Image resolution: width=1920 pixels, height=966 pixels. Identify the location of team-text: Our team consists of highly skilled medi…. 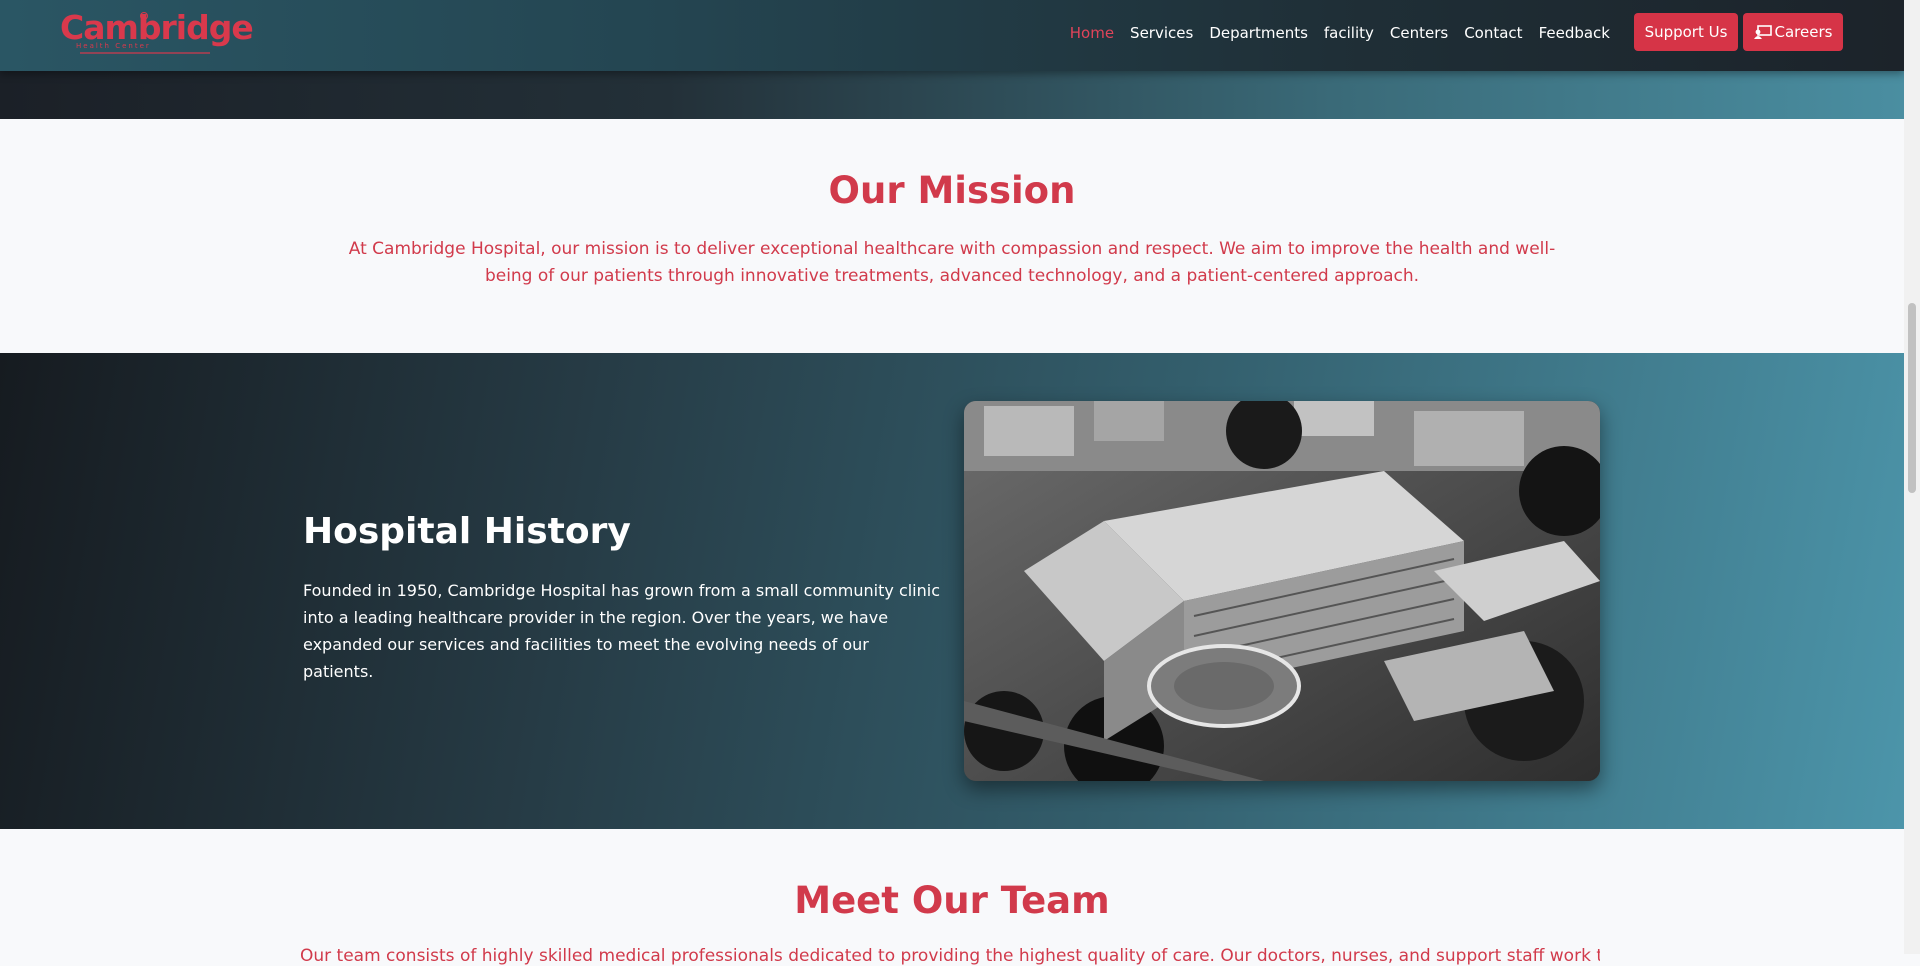
(950, 956).